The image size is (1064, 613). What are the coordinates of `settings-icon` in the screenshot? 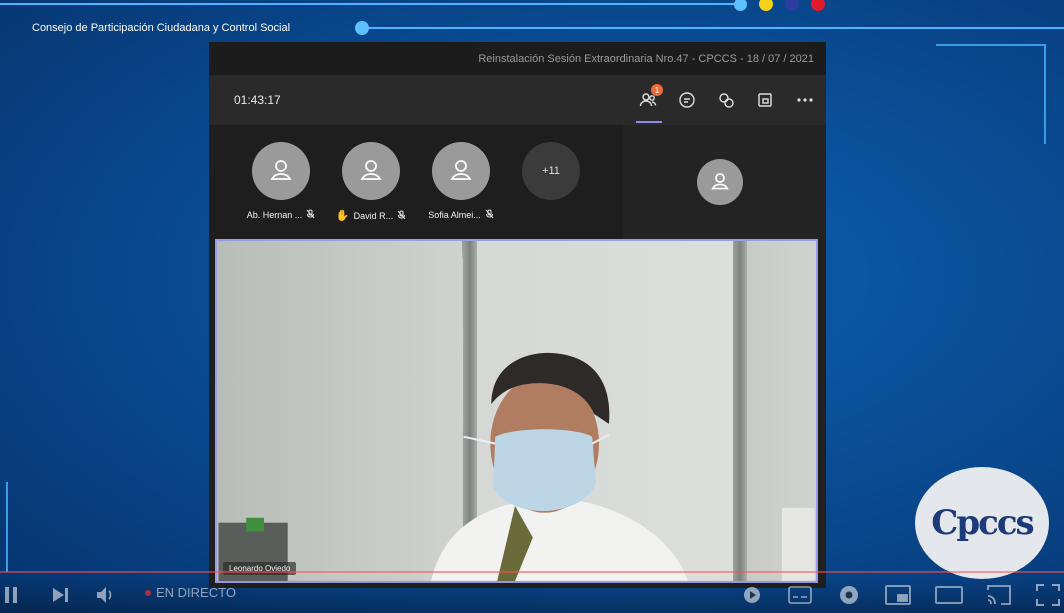 It's located at (849, 595).